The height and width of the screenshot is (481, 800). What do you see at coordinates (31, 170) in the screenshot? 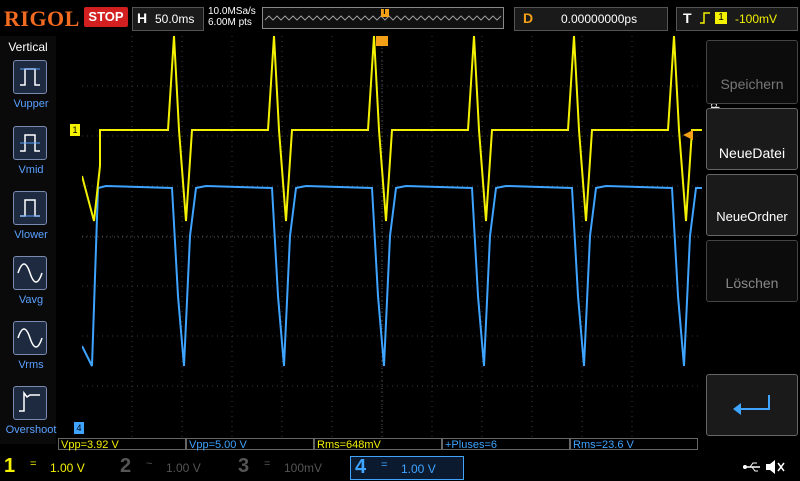
I see `sidebar-item-vmid: Vmid` at bounding box center [31, 170].